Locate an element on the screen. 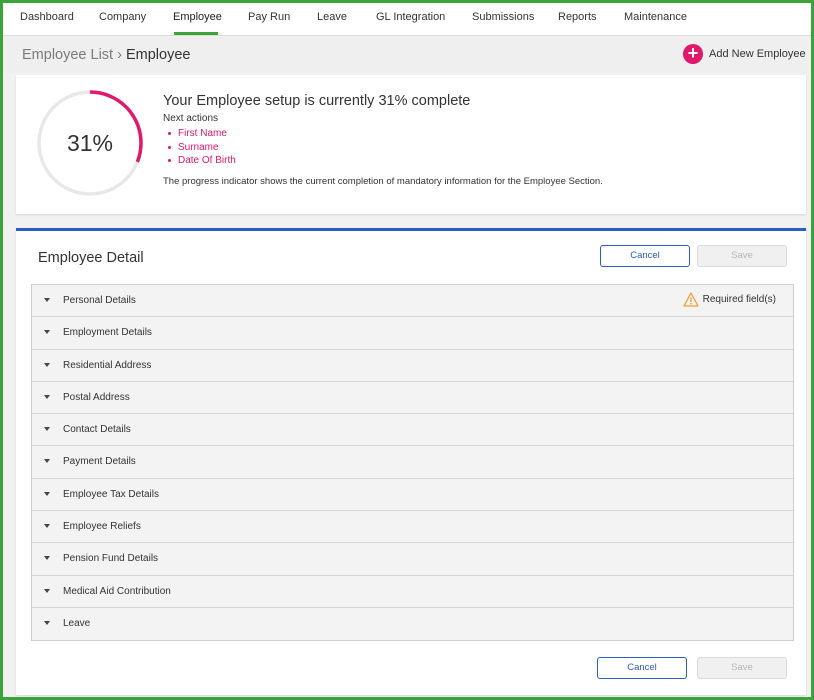 The height and width of the screenshot is (700, 814). section-label: Employee Reliefs is located at coordinates (102, 527).